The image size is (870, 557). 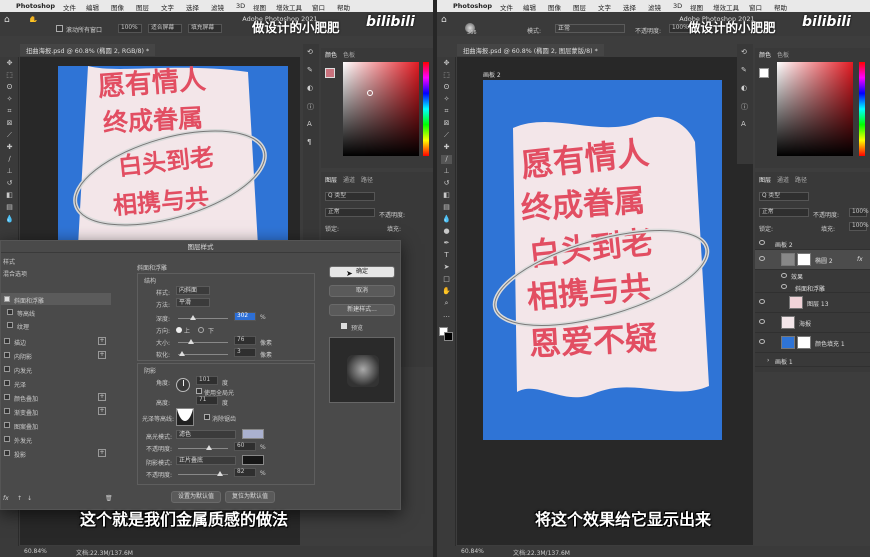 What do you see at coordinates (205, 28) in the screenshot?
I see `fill-screen-button: 填充屏幕` at bounding box center [205, 28].